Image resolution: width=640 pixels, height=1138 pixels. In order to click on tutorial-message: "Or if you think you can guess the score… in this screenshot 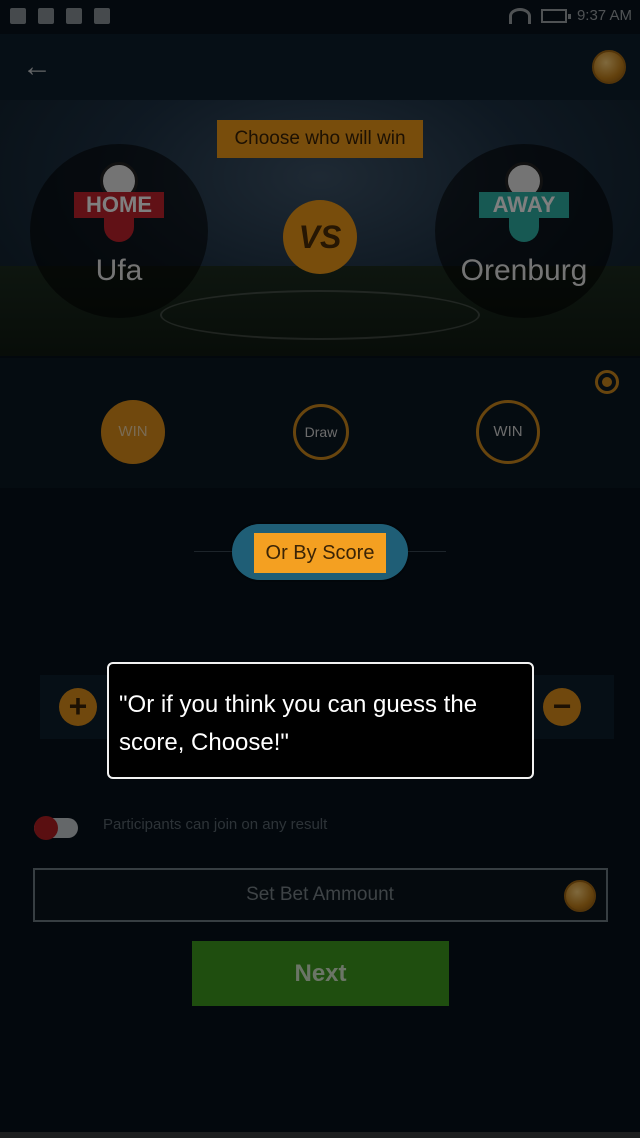, I will do `click(298, 723)`.